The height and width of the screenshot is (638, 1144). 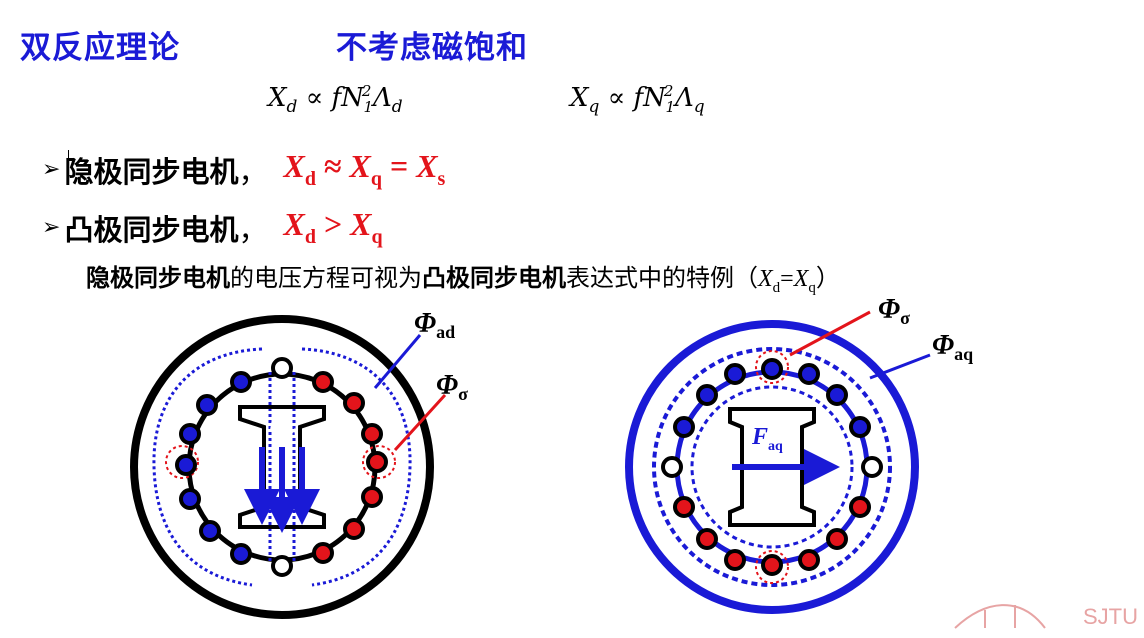 What do you see at coordinates (452, 387) in the screenshot?
I see `label-phi-sigma-left: Φσ` at bounding box center [452, 387].